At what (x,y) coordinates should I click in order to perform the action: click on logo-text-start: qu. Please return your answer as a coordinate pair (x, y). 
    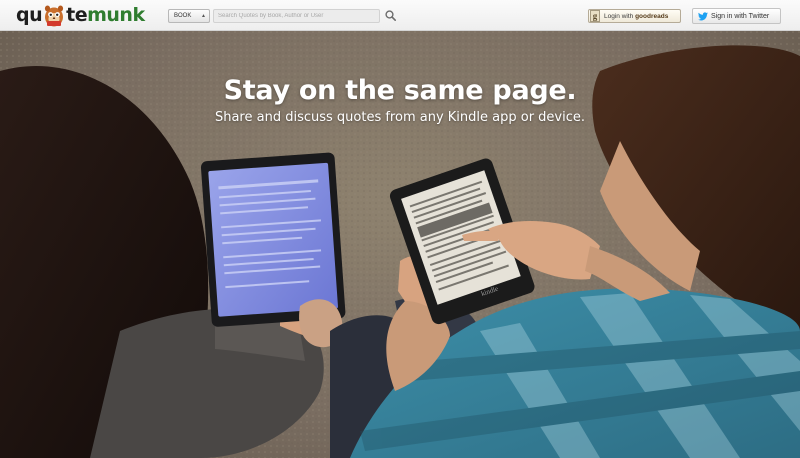
    Looking at the image, I should click on (29, 15).